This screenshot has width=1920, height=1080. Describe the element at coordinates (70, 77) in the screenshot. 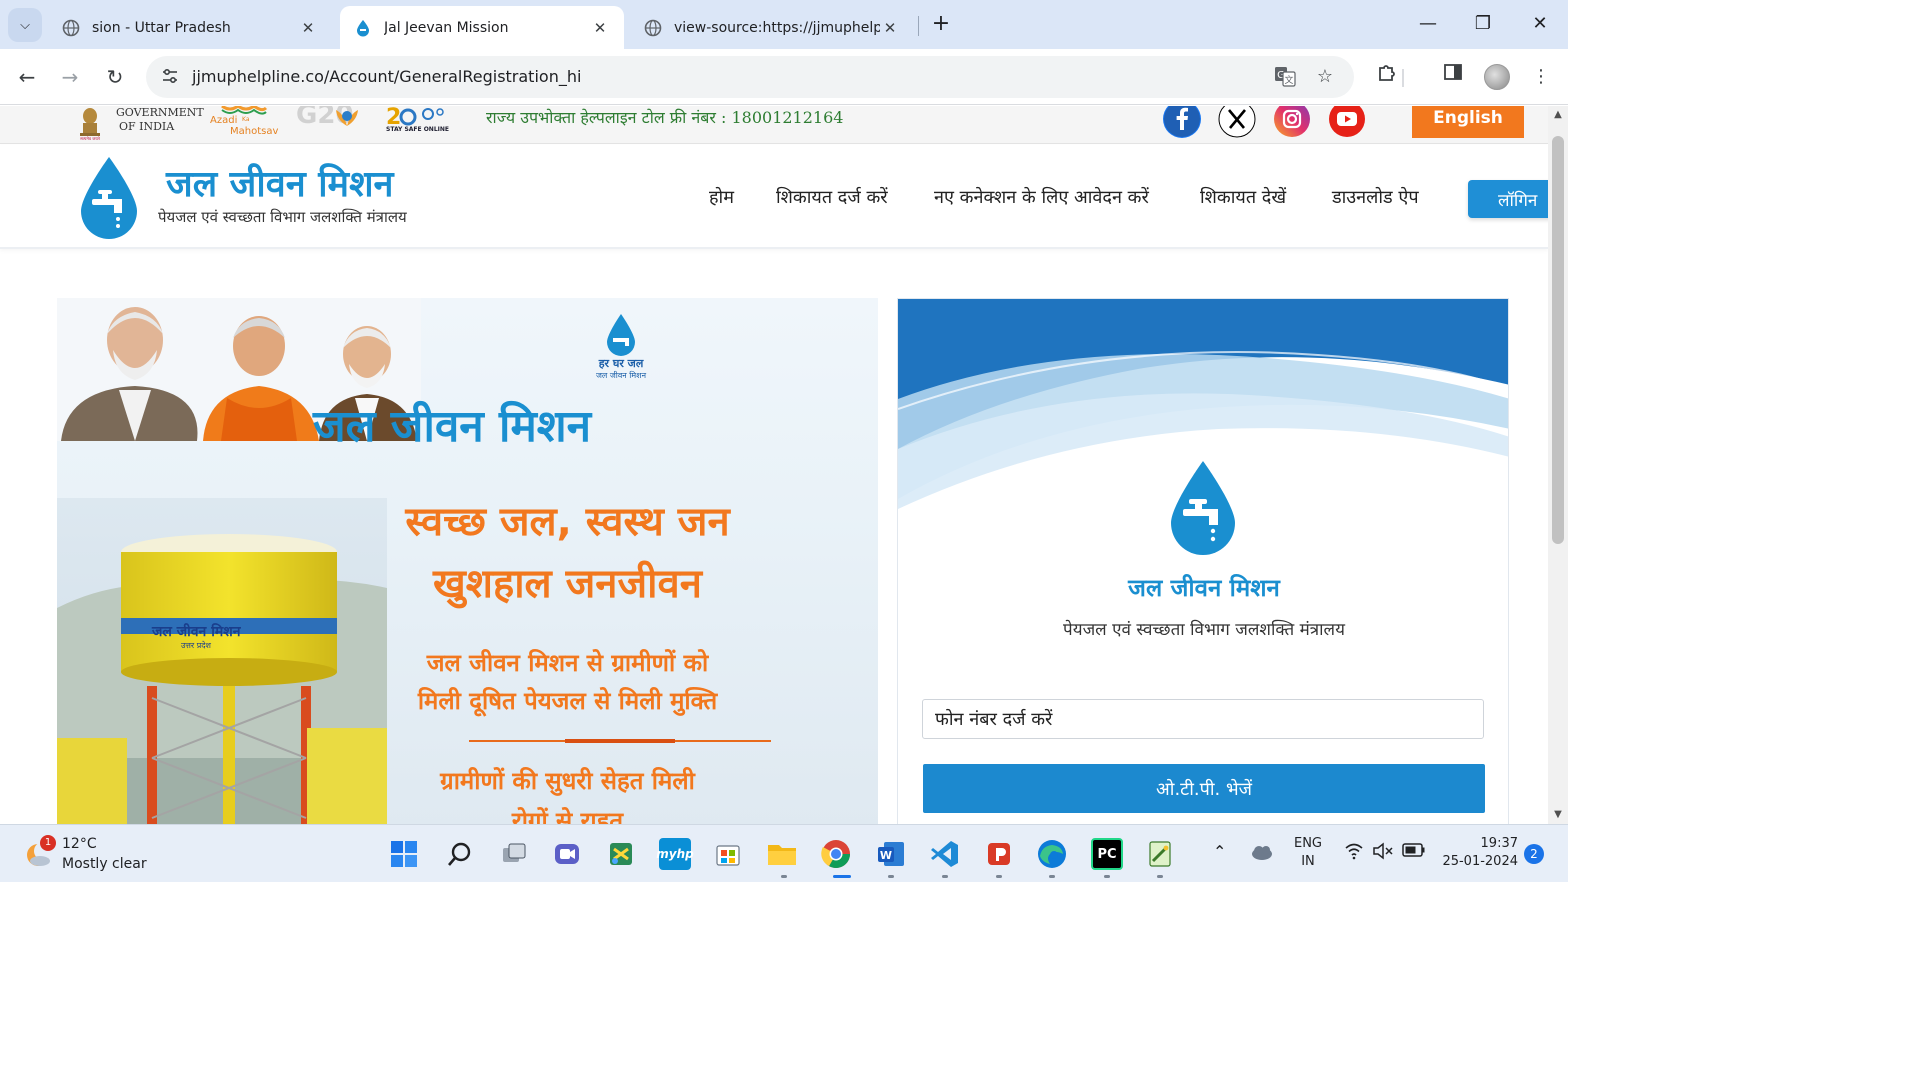

I see `forward-arrow-icon: →` at that location.